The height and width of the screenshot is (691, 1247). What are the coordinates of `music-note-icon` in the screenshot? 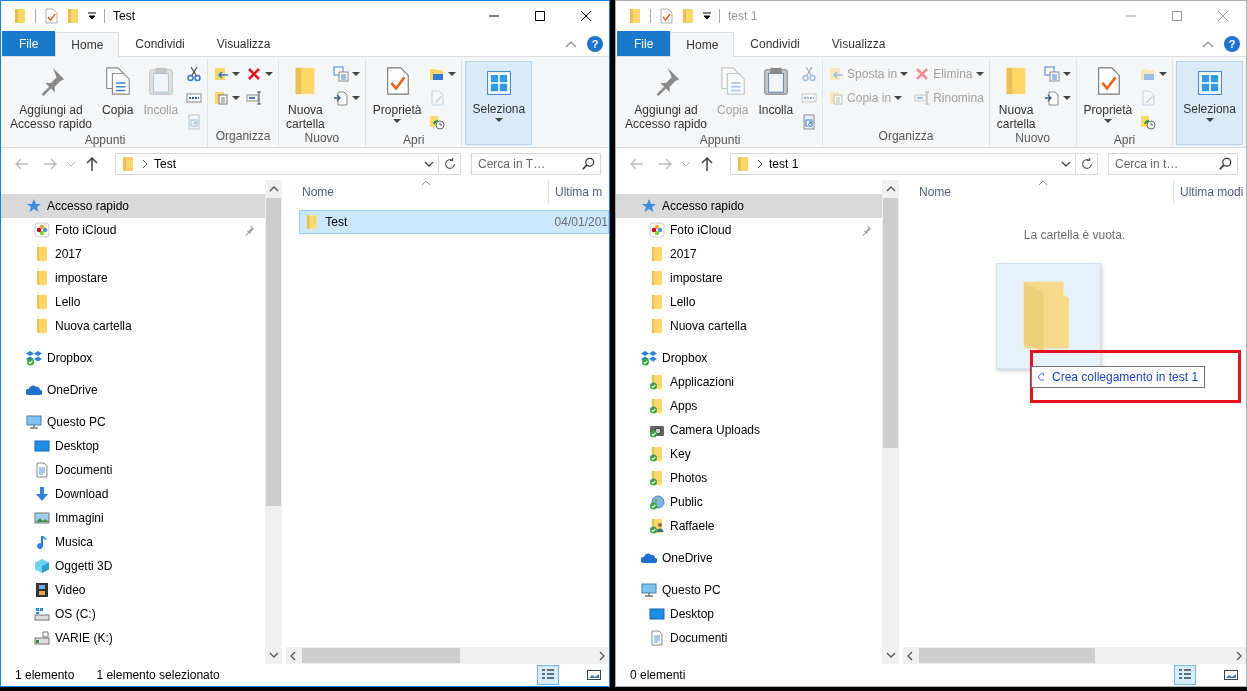 It's located at (42, 542).